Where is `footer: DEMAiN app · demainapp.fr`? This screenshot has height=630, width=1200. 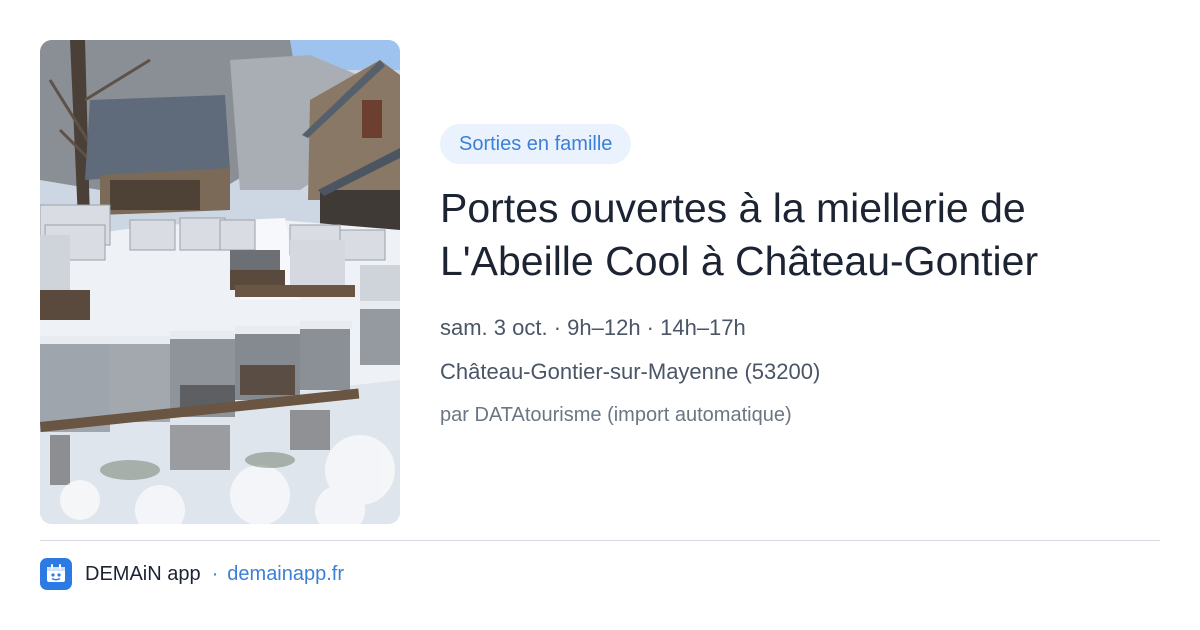
footer: DEMAiN app · demainapp.fr is located at coordinates (192, 574).